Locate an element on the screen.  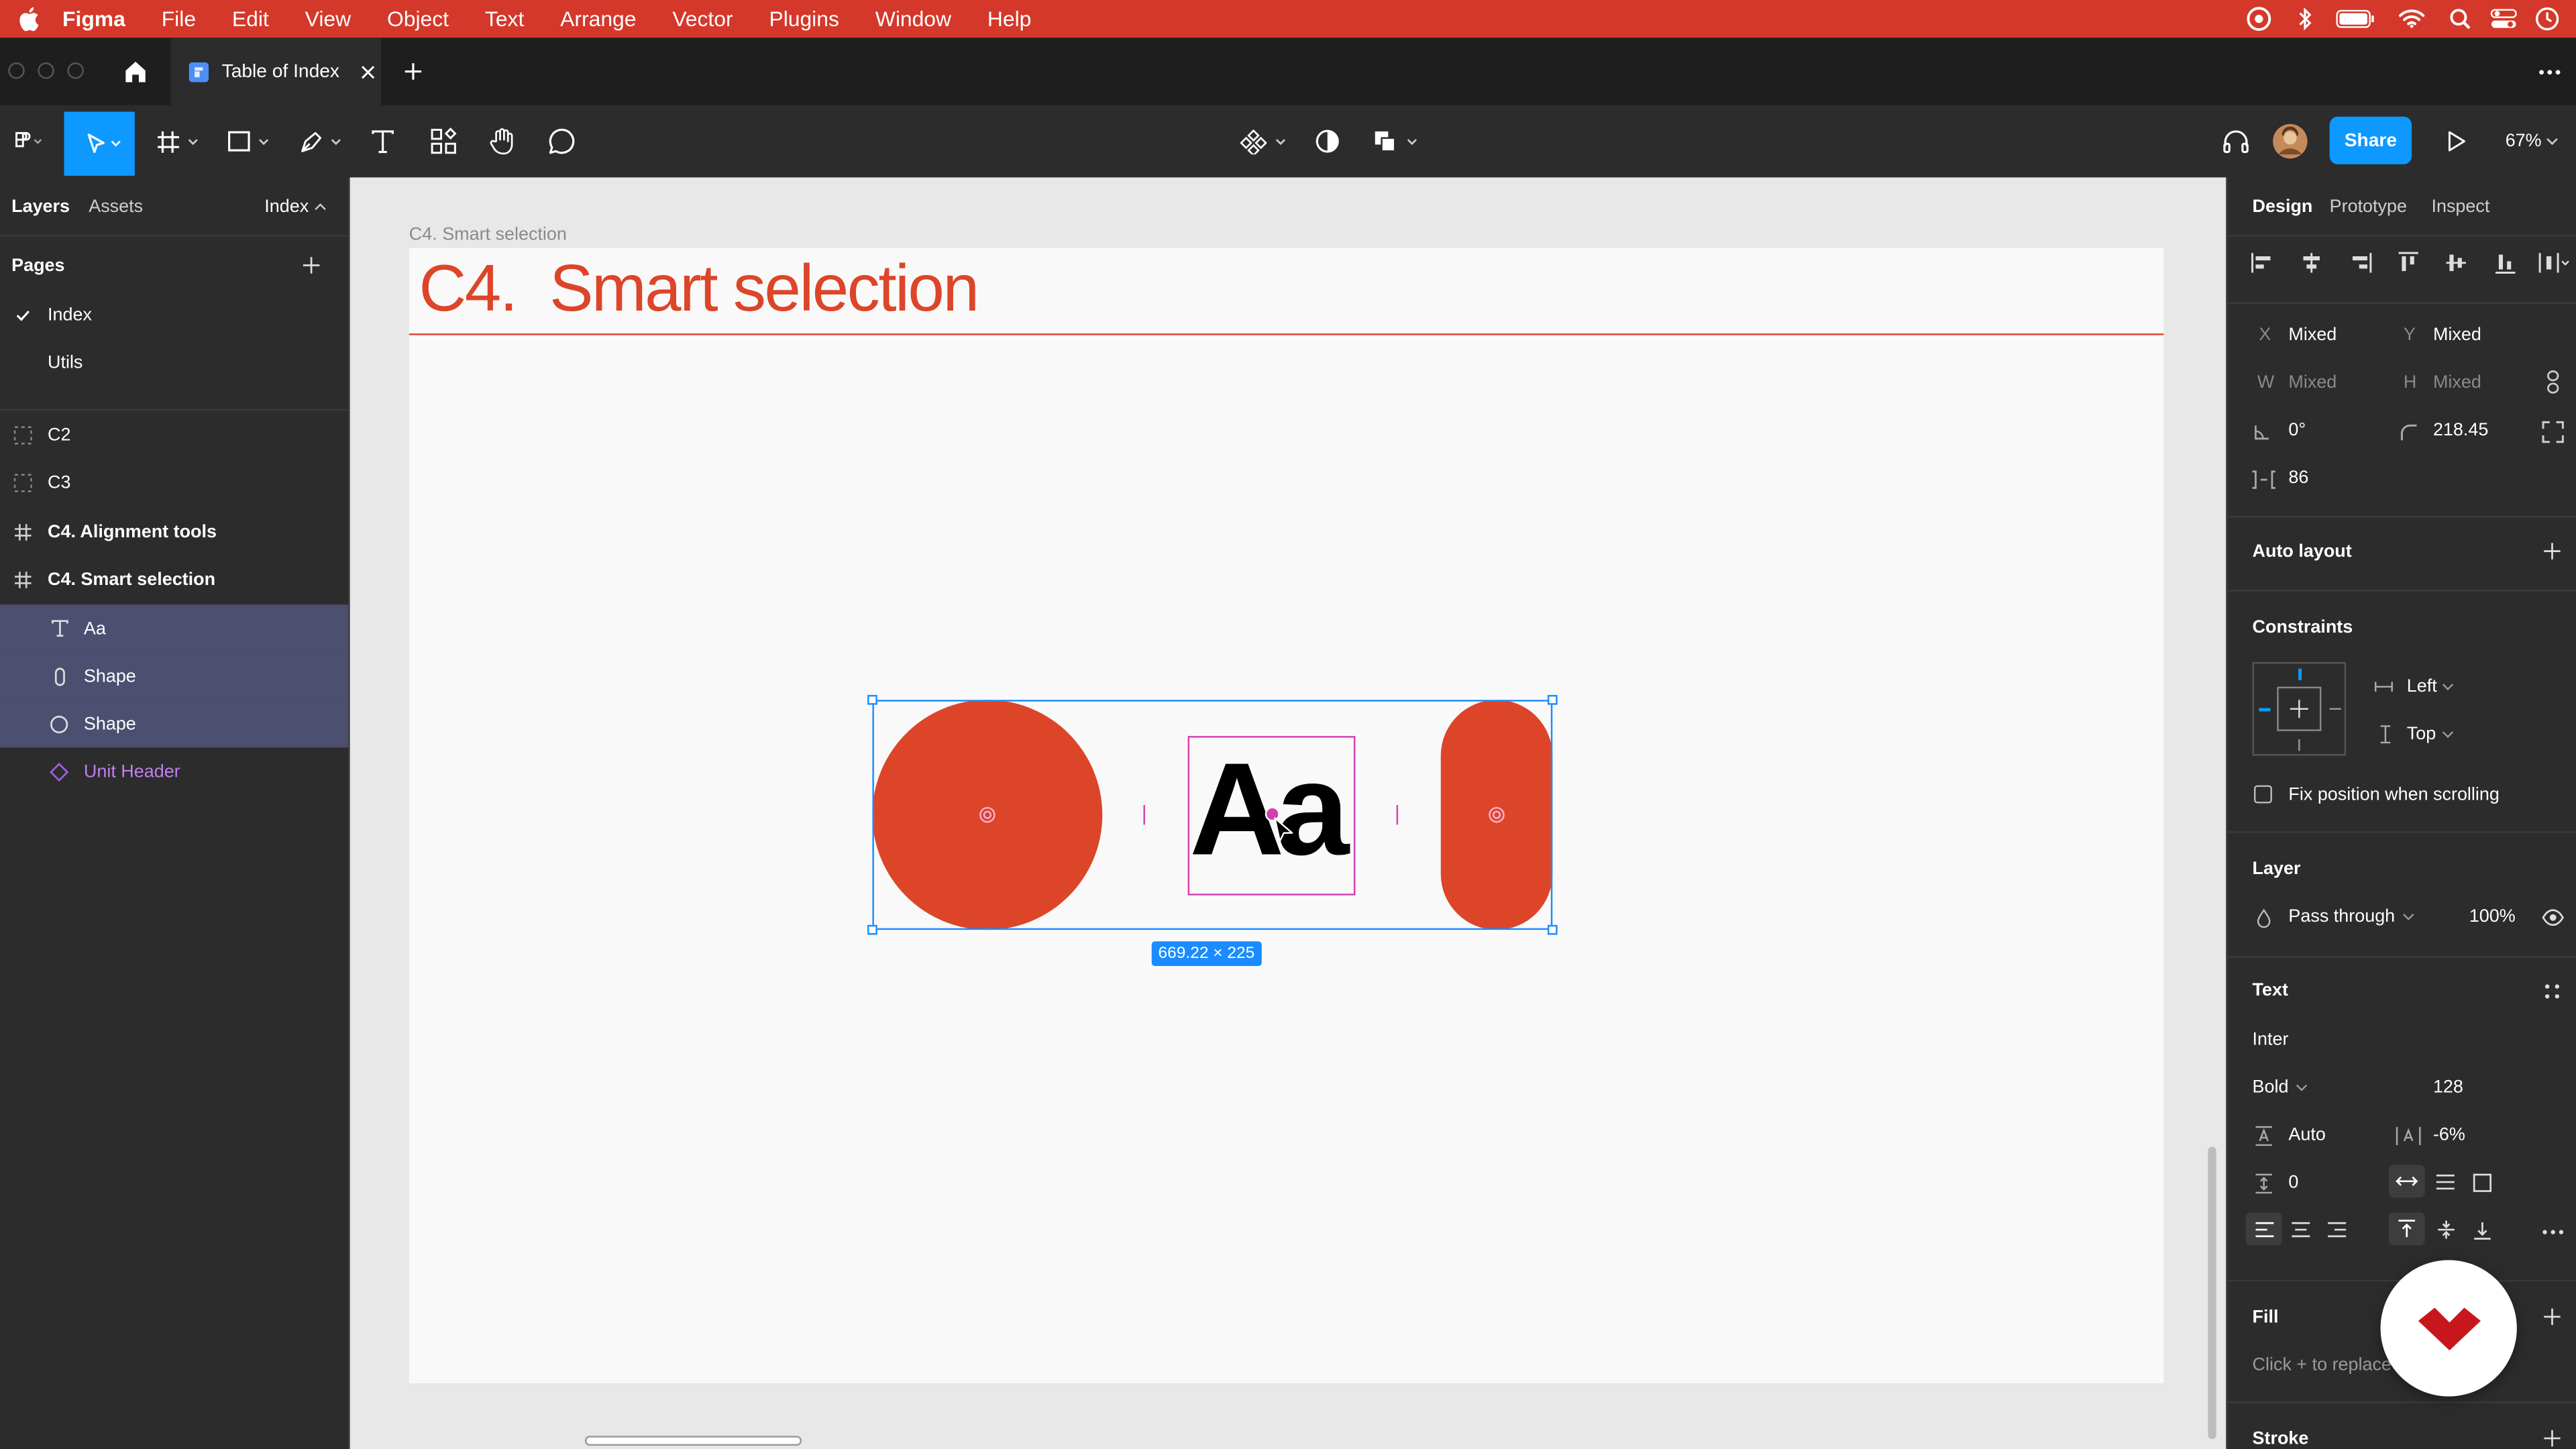
constraints-widget is located at coordinates (2299, 708).